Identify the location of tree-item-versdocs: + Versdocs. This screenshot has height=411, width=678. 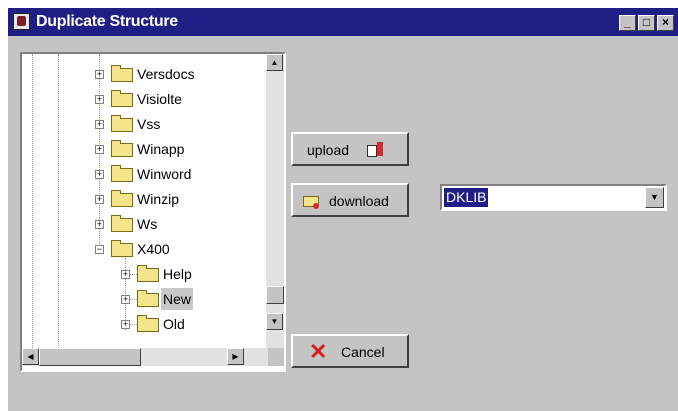
(144, 74).